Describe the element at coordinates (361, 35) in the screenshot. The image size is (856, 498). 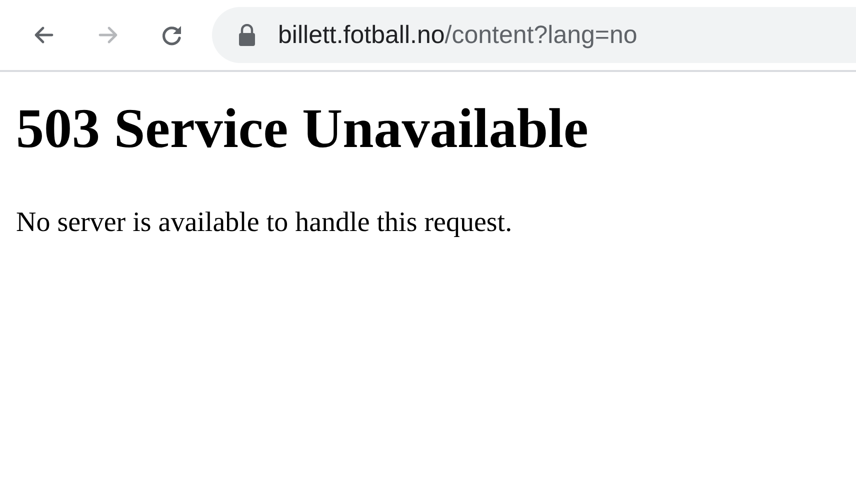
I see `url-host: billett.fotball.no` at that location.